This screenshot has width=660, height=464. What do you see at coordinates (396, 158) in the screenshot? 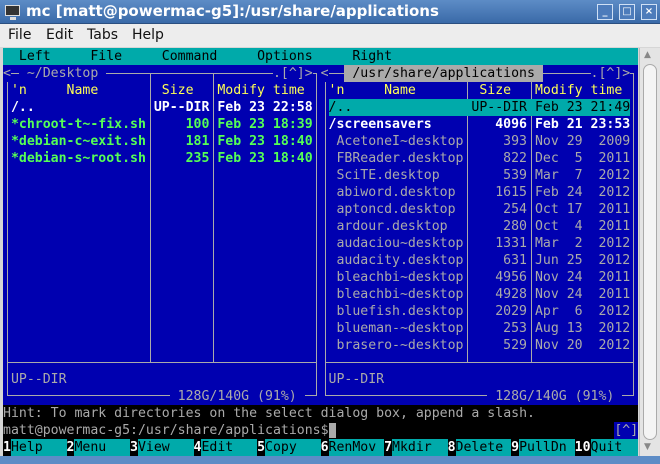
I see `file-name: FBReader.desktop` at bounding box center [396, 158].